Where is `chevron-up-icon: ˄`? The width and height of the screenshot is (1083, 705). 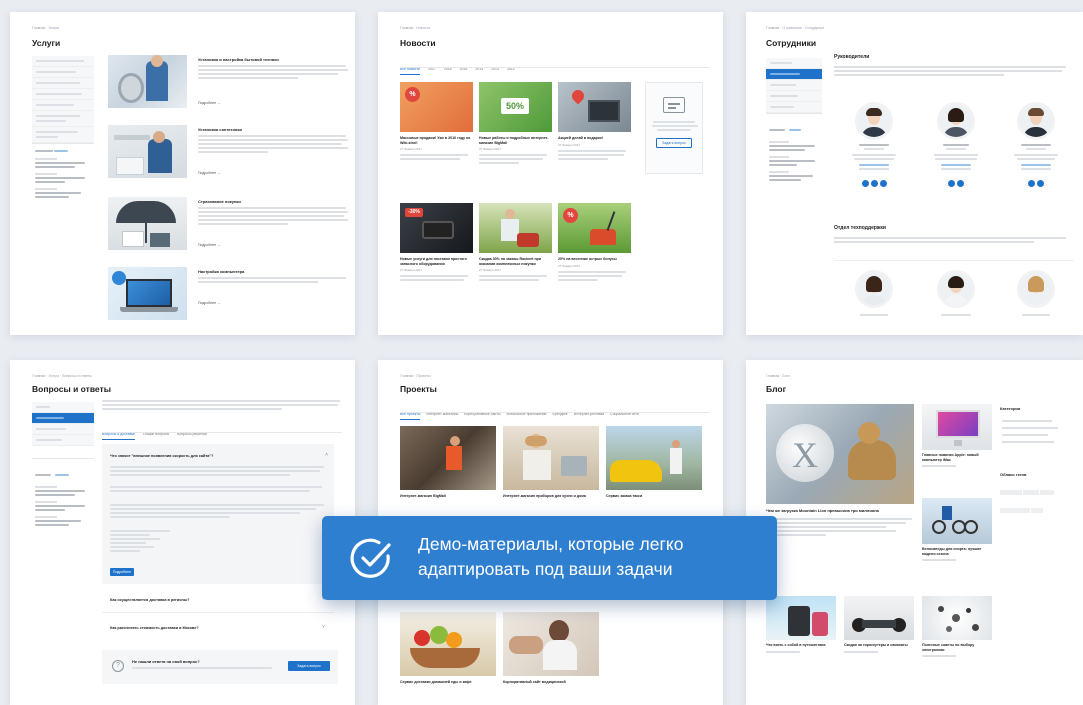
chevron-up-icon: ˄ is located at coordinates (326, 455).